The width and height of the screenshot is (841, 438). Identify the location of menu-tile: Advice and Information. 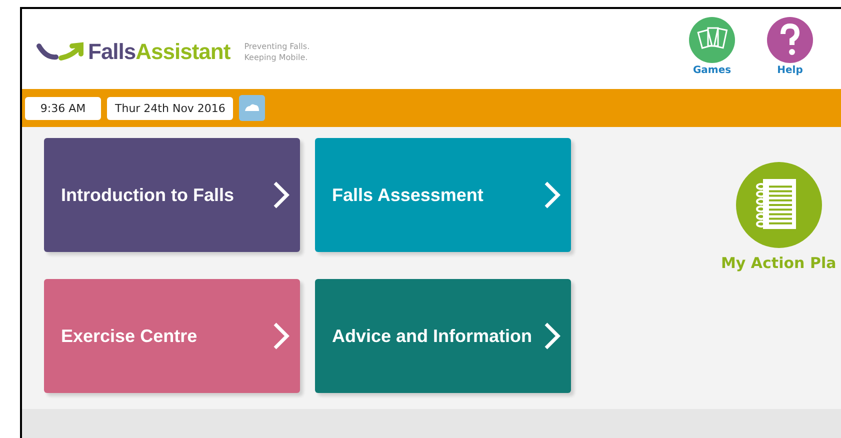
(443, 336).